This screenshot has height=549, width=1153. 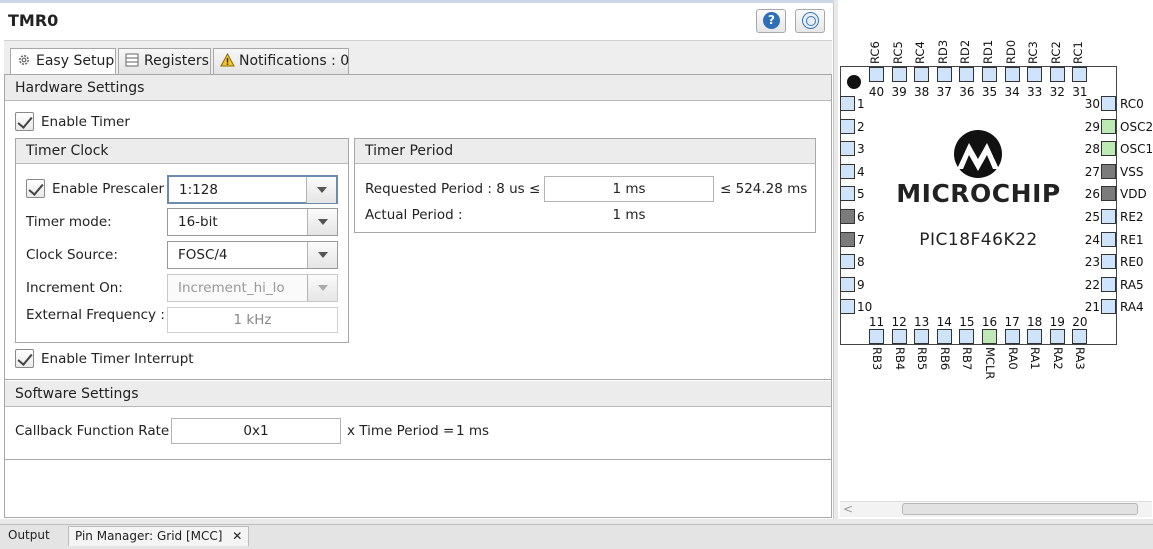 What do you see at coordinates (1092, 307) in the screenshot?
I see `pin-number: 21` at bounding box center [1092, 307].